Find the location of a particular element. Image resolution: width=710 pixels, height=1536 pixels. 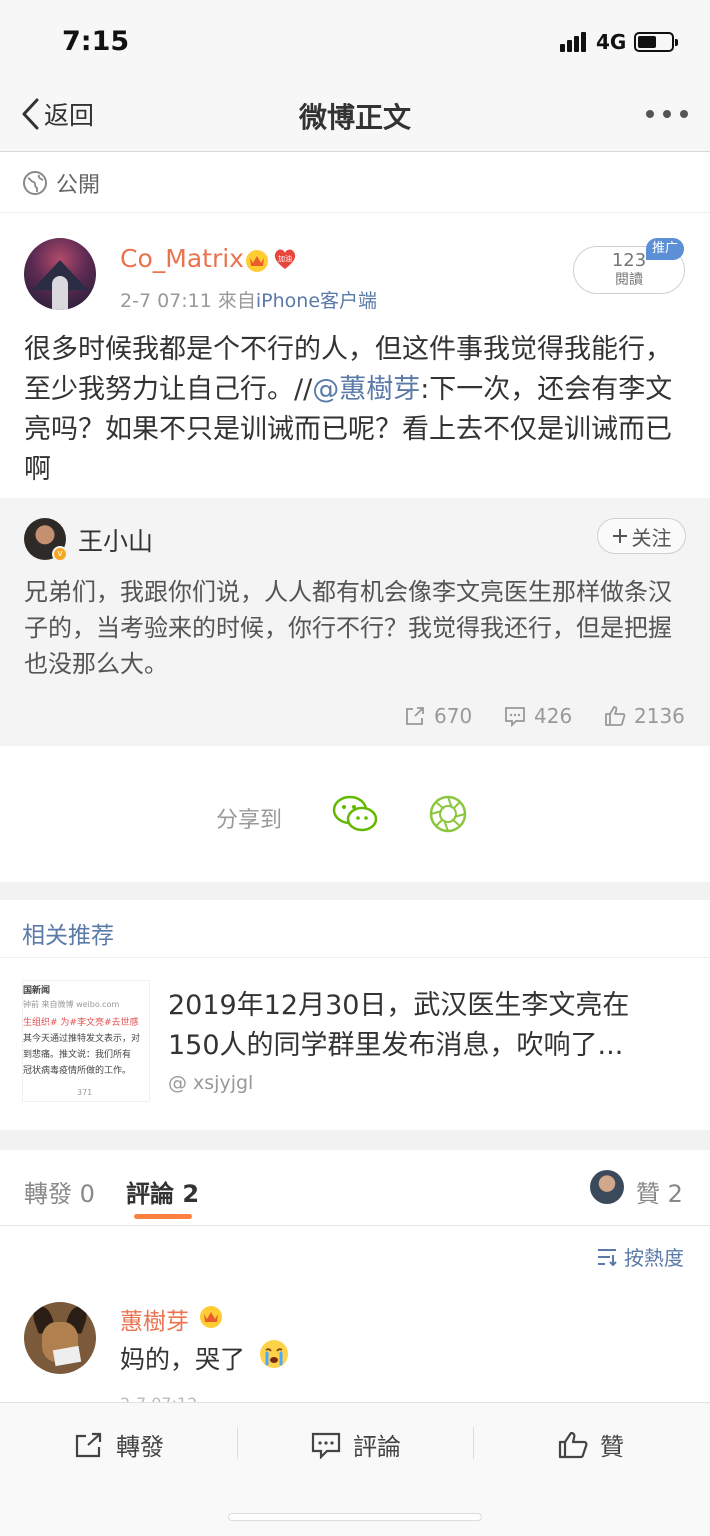

tab-comments: 評論 2 is located at coordinates (162, 1191).